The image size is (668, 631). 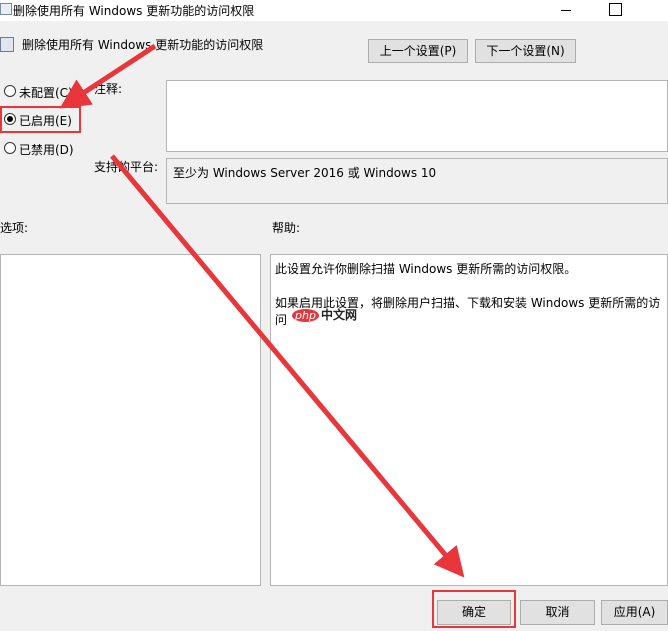 What do you see at coordinates (14, 228) in the screenshot?
I see `options-label: 选项:` at bounding box center [14, 228].